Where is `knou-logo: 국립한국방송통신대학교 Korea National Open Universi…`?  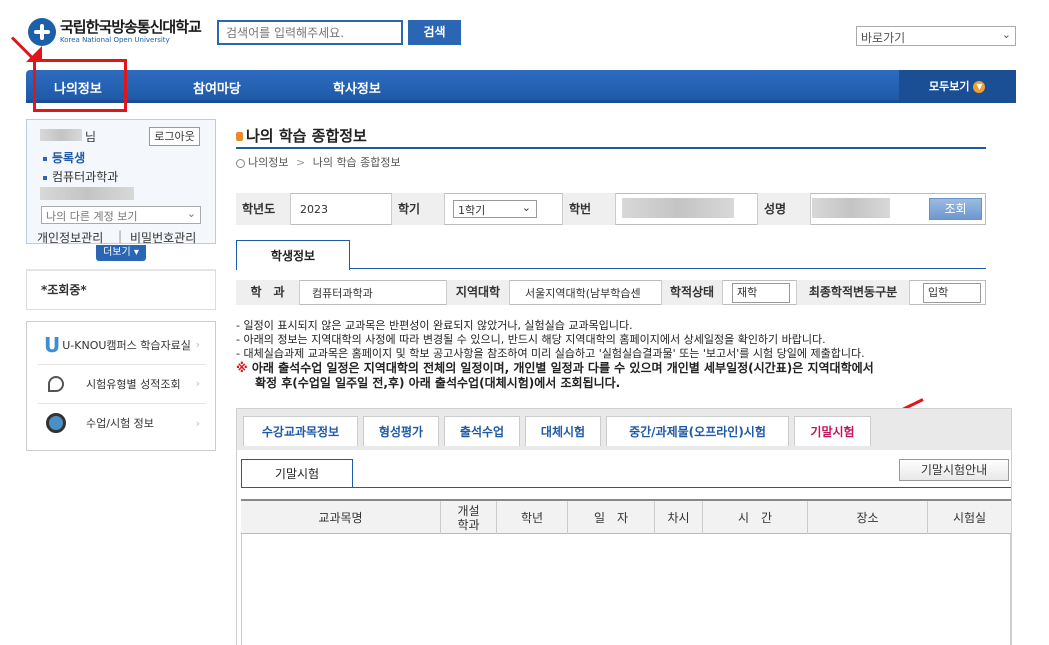 knou-logo: 국립한국방송통신대학교 Korea National Open Universi… is located at coordinates (118, 32).